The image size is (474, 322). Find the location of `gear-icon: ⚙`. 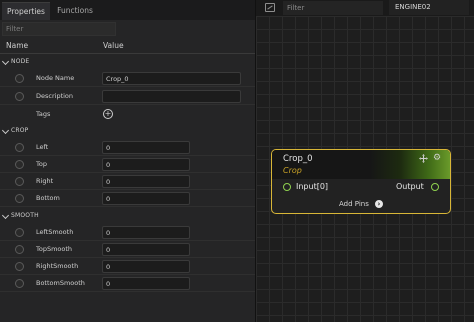

gear-icon: ⚙ is located at coordinates (437, 158).